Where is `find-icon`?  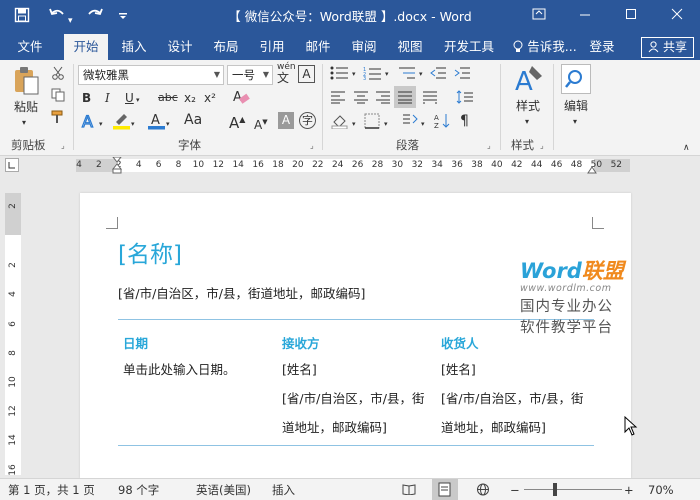 find-icon is located at coordinates (576, 79).